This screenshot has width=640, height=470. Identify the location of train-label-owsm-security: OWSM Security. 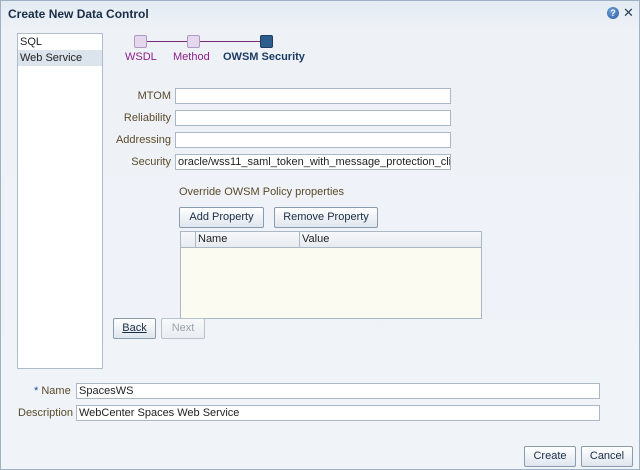
(264, 57).